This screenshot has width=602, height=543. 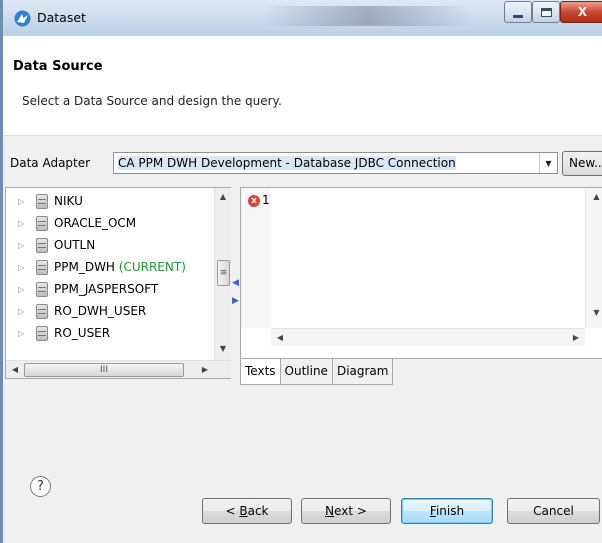 I want to click on tree-vertical-scrollbar: ▲ ≡ ▼, so click(x=222, y=274).